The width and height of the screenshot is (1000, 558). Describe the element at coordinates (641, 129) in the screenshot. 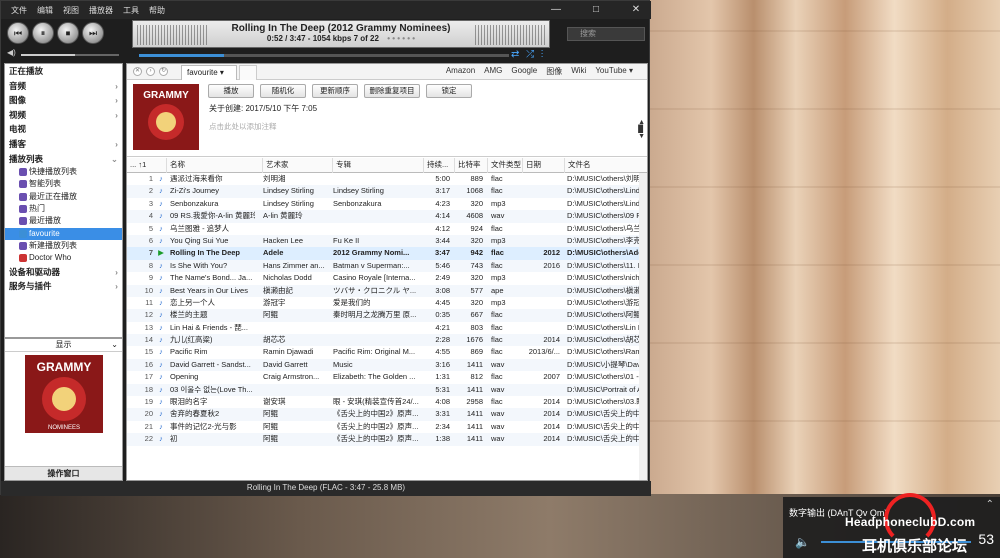

I see `notes-scroll-icon: ▲ █ ▼` at that location.